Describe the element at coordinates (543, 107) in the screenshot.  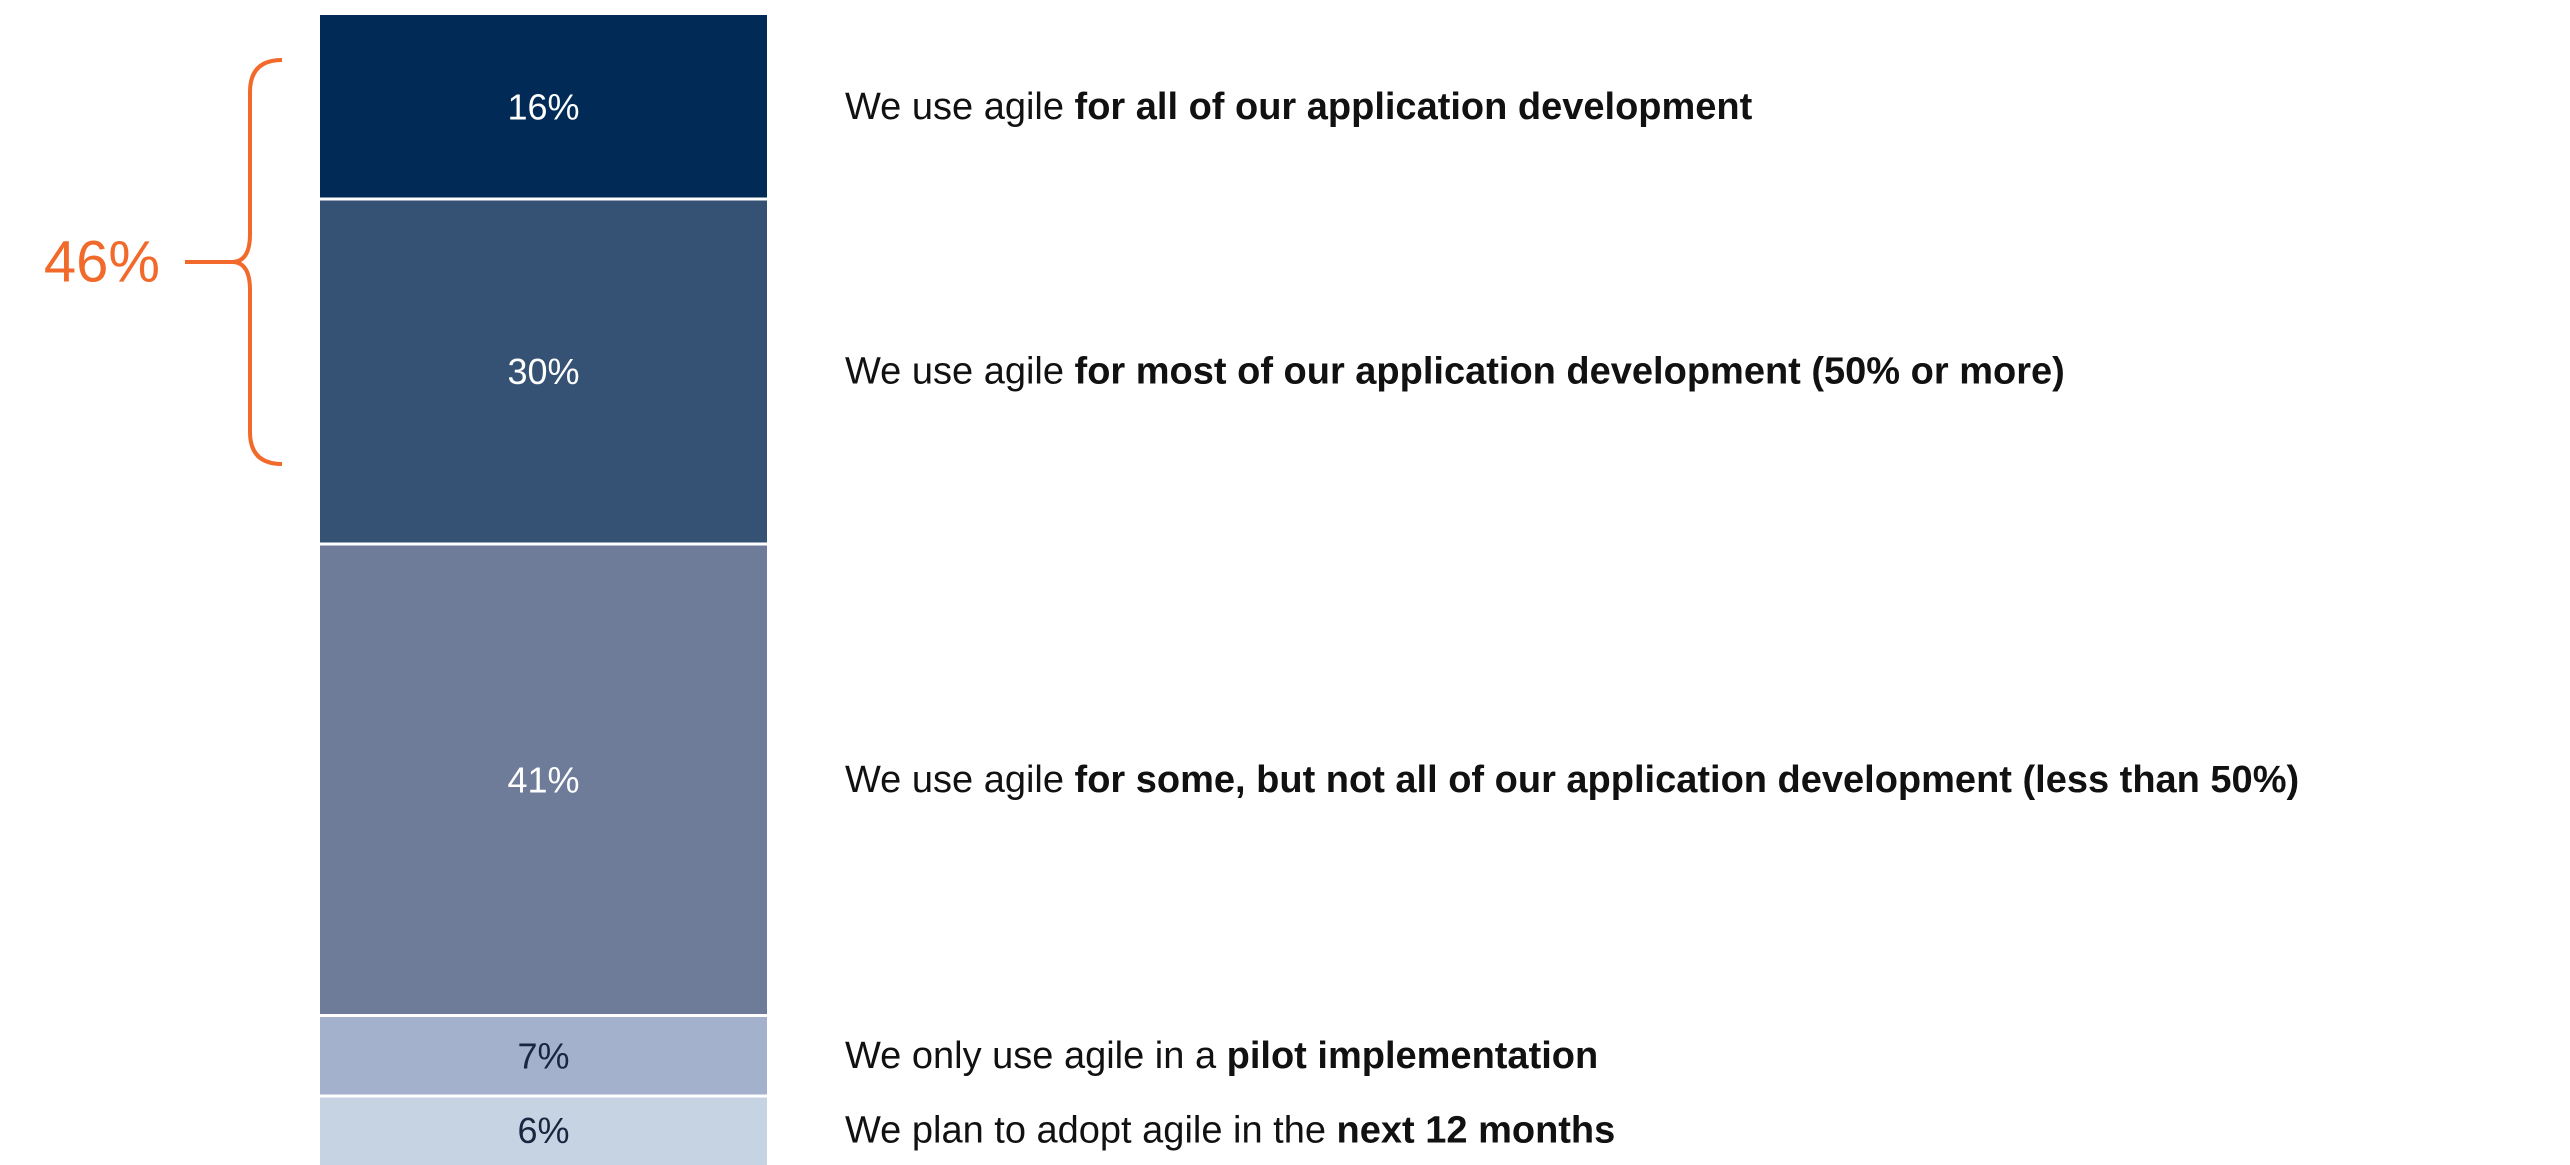
I see `segment-value-label: 16%` at that location.